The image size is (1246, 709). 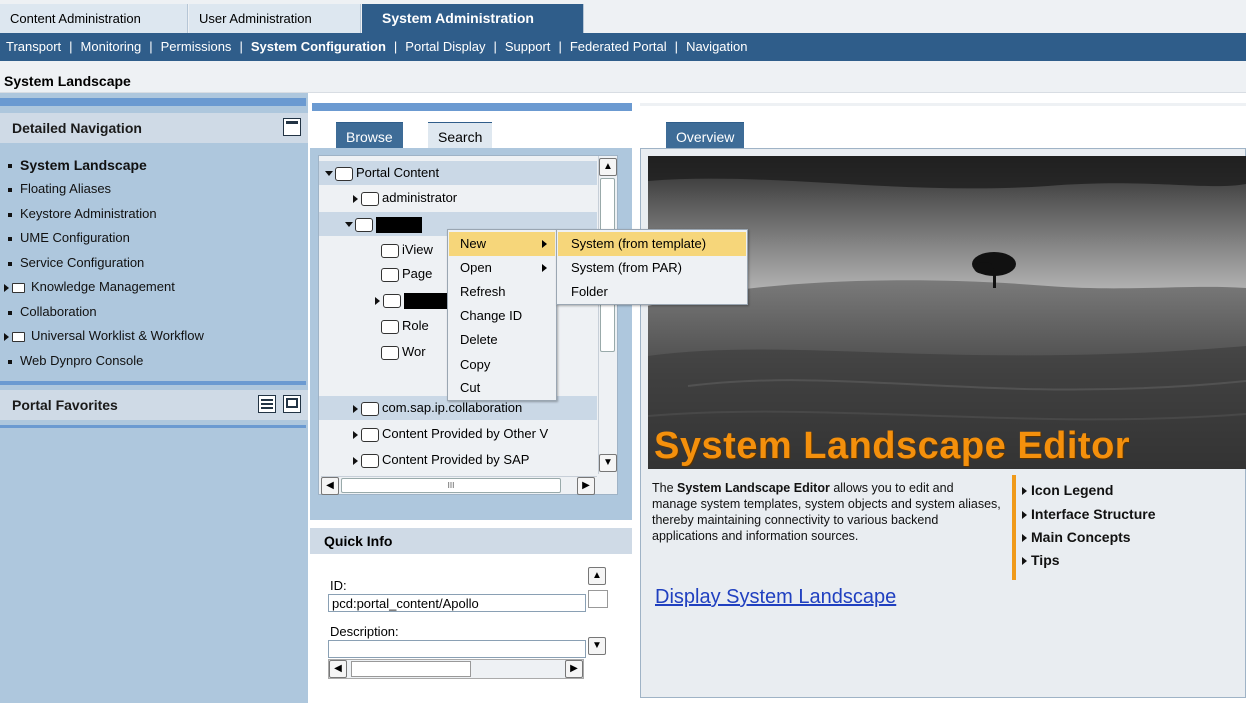 I want to click on menu-item-refresh: Refresh, so click(x=502, y=292).